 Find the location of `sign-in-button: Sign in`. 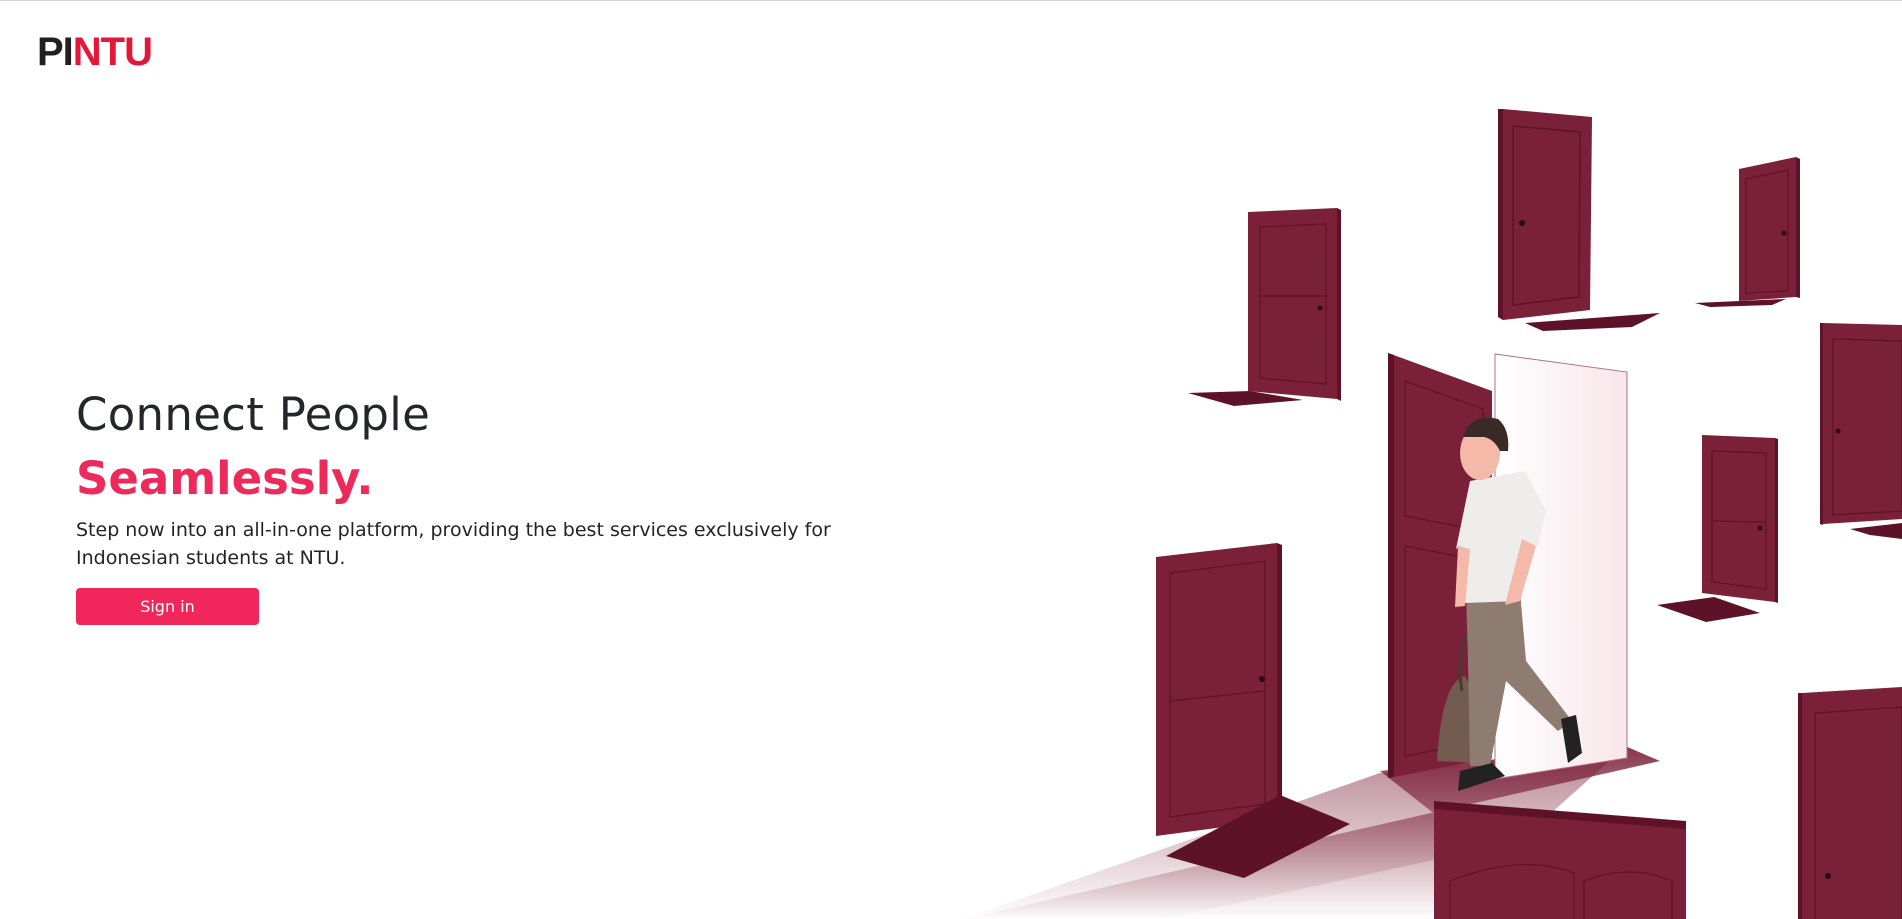

sign-in-button: Sign in is located at coordinates (167, 606).